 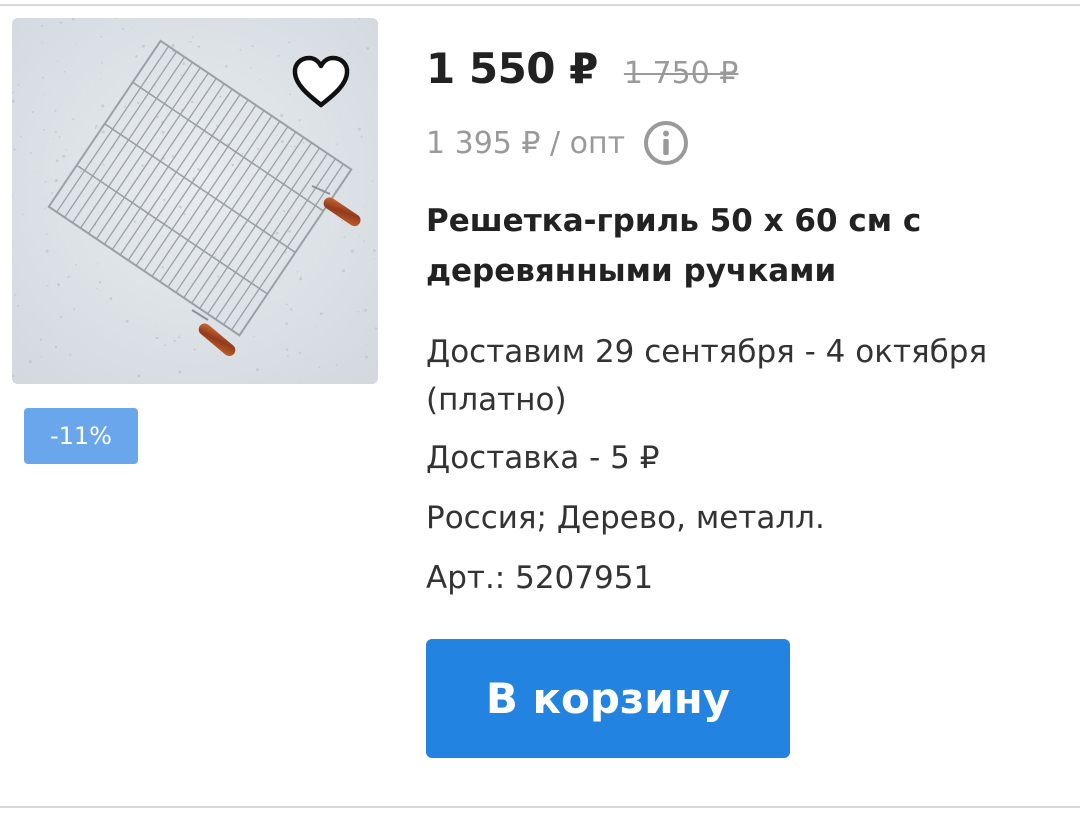 I want to click on delivery-cost: Доставка - 5 ₽, so click(x=543, y=458).